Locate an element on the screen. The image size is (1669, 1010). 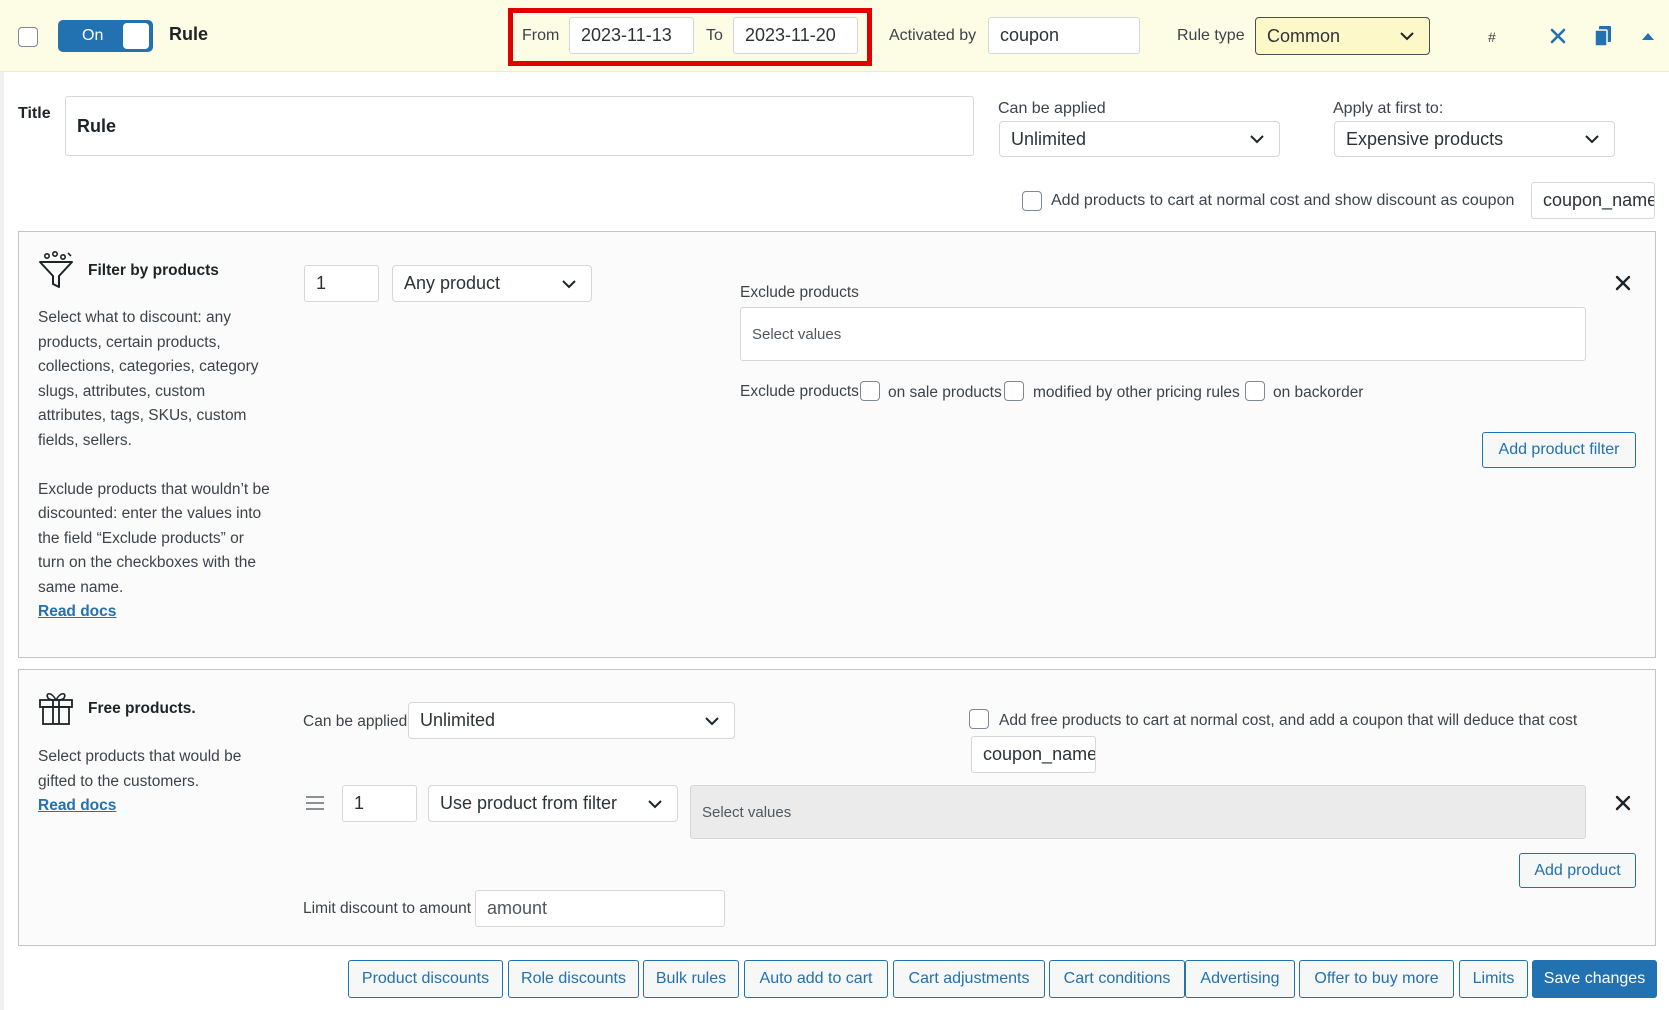
limits-button: Limits is located at coordinates (1493, 979).